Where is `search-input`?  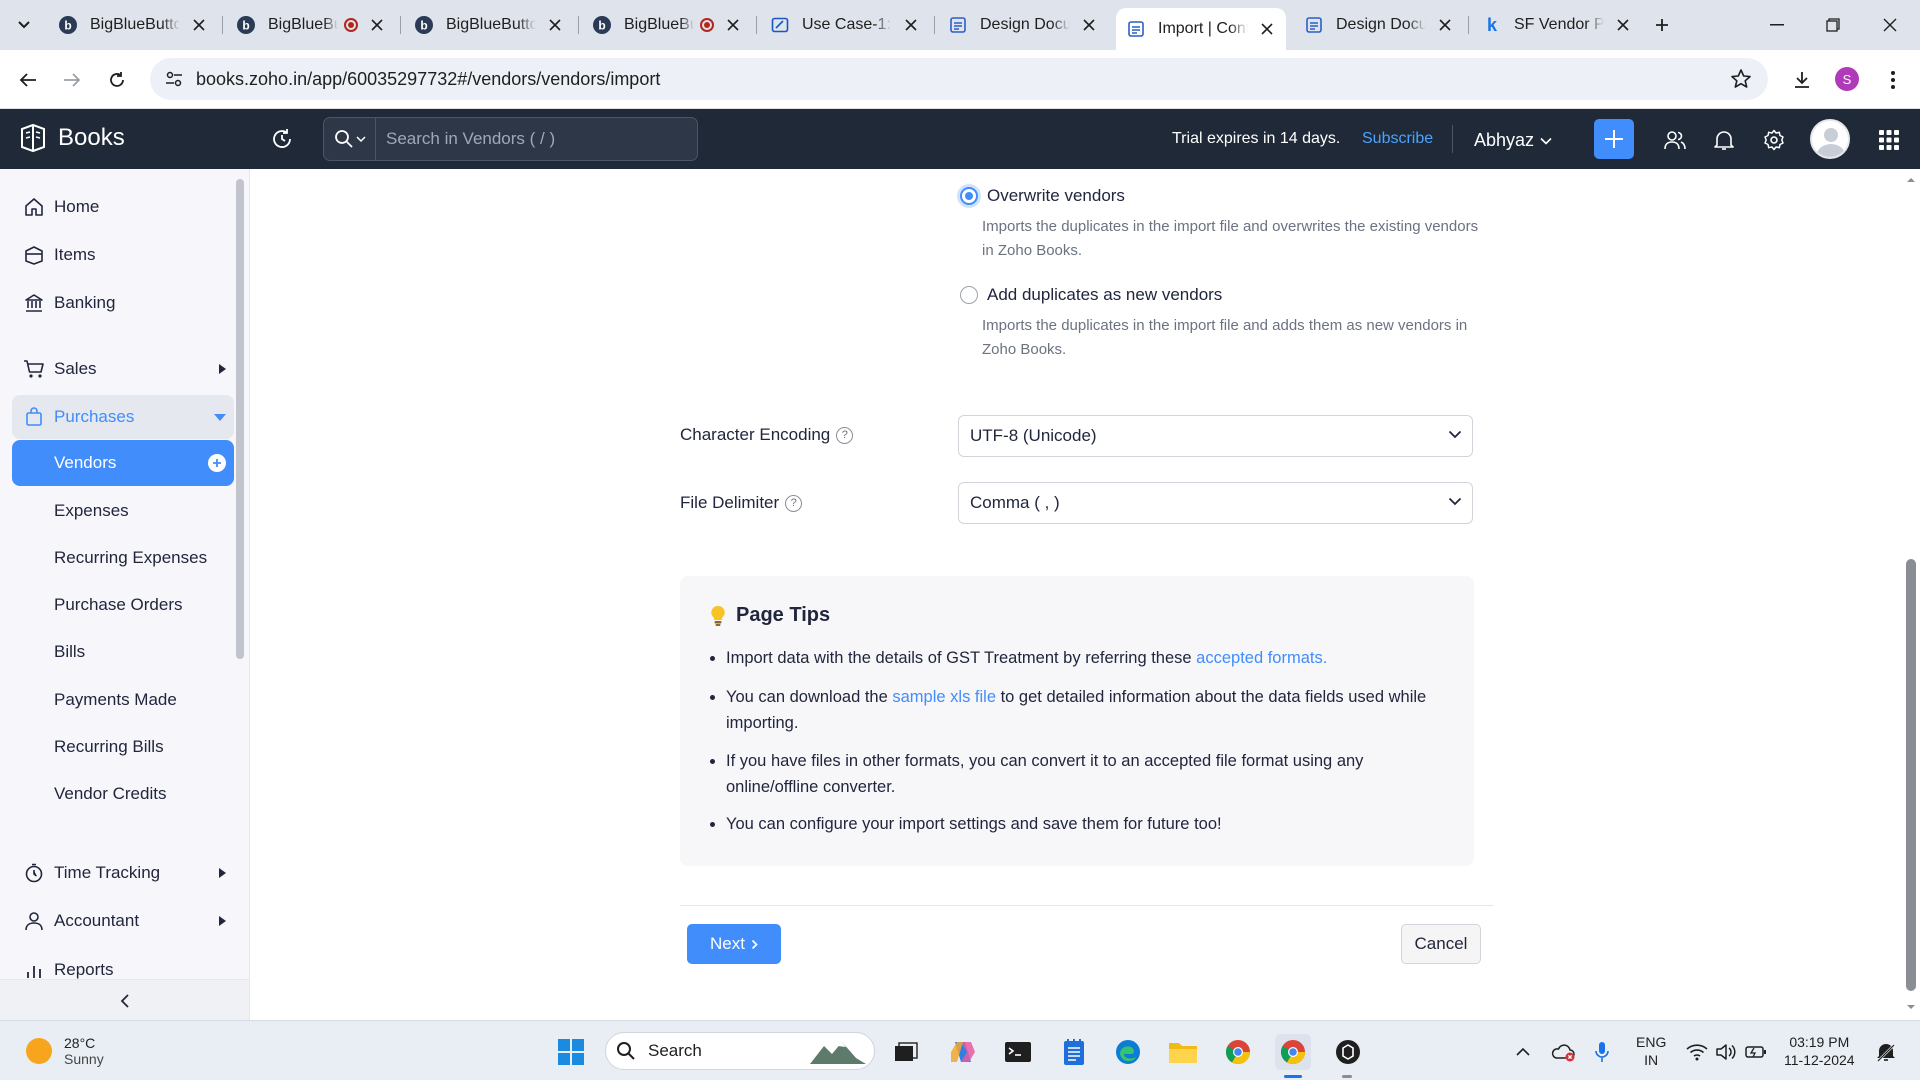
search-input is located at coordinates (526, 139).